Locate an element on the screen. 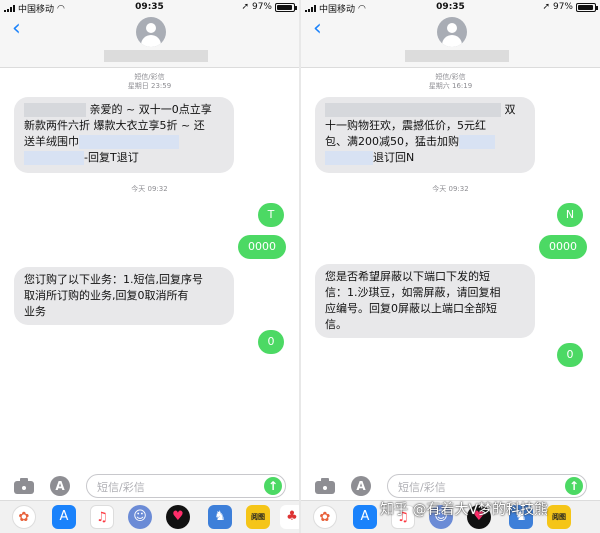 This screenshot has width=600, height=533. message-line: 新款两件六折 爆款大衣立享5折 ~ 还 is located at coordinates (114, 125).